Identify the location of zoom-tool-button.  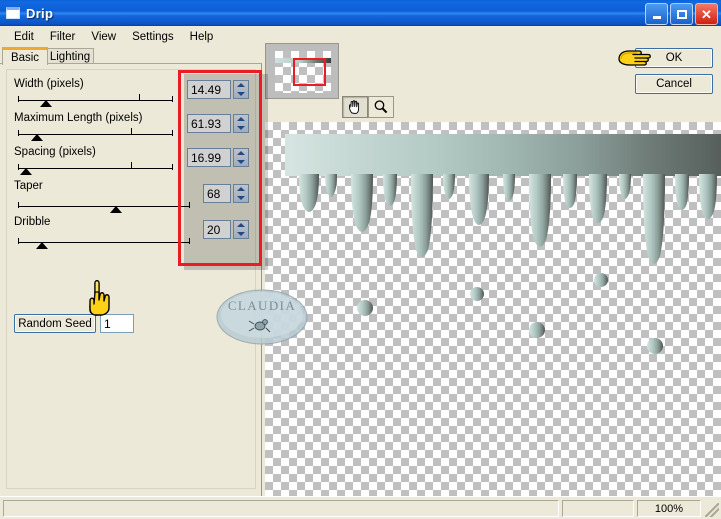
(381, 107).